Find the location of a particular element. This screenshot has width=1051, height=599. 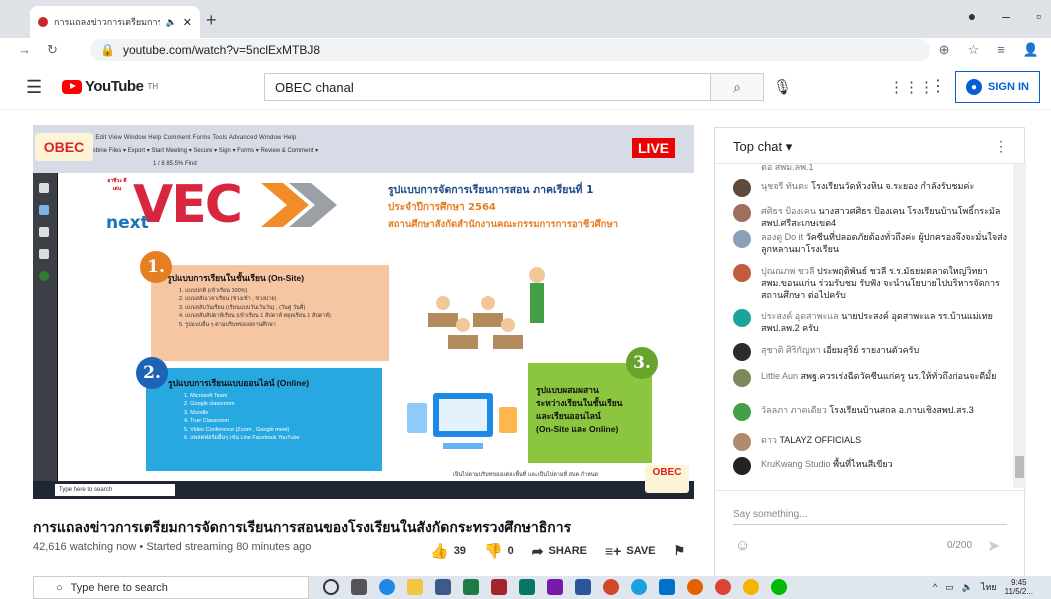

obec-watermark-text: OBEC is located at coordinates (64, 147).